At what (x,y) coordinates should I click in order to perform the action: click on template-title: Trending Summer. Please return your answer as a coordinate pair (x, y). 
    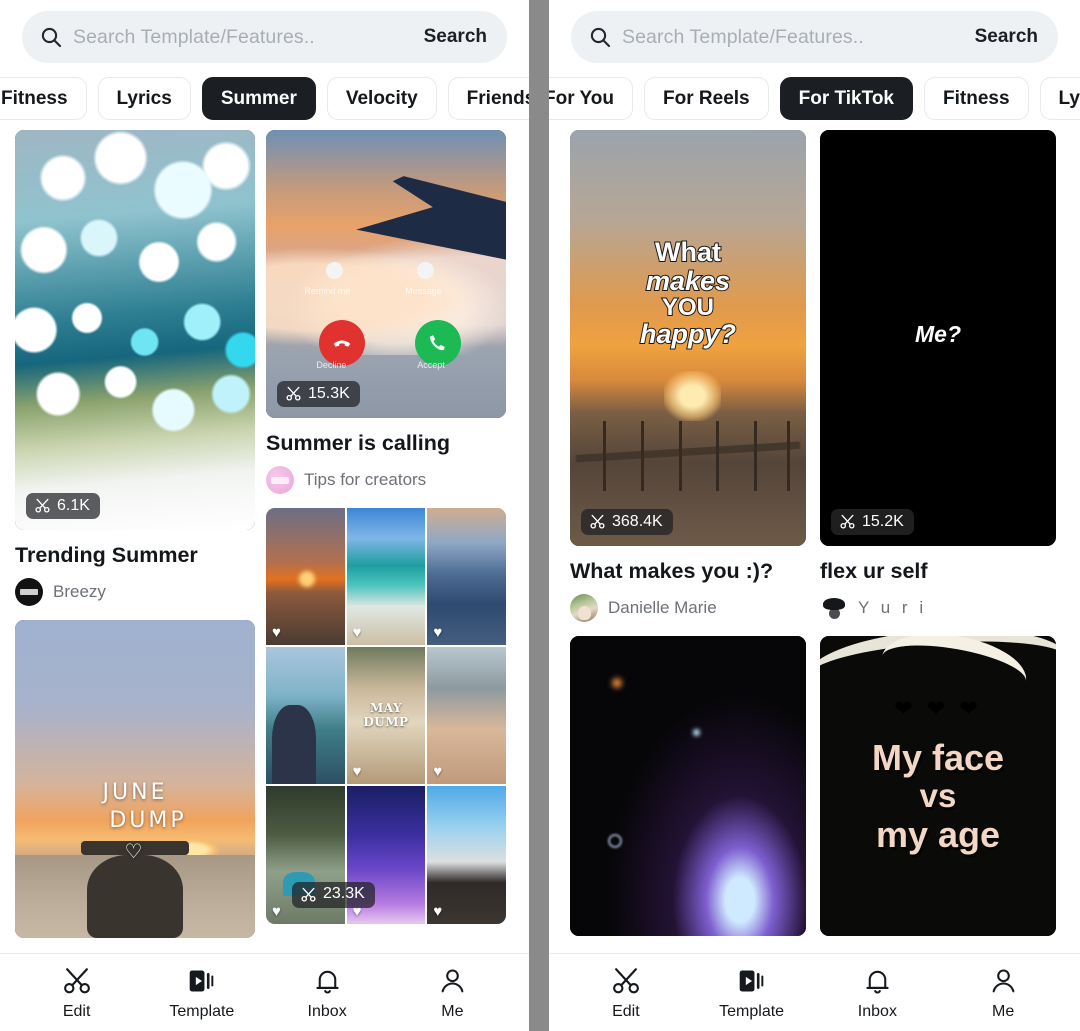
    Looking at the image, I should click on (106, 555).